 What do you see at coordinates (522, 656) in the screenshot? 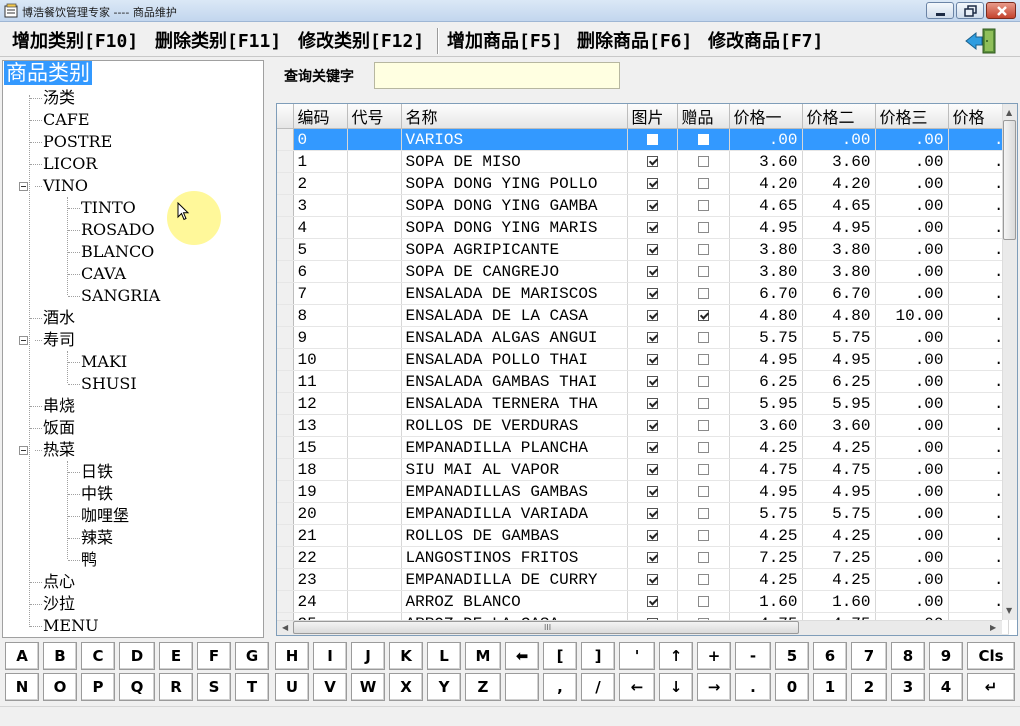
I see `key-row1-13: ⬅` at bounding box center [522, 656].